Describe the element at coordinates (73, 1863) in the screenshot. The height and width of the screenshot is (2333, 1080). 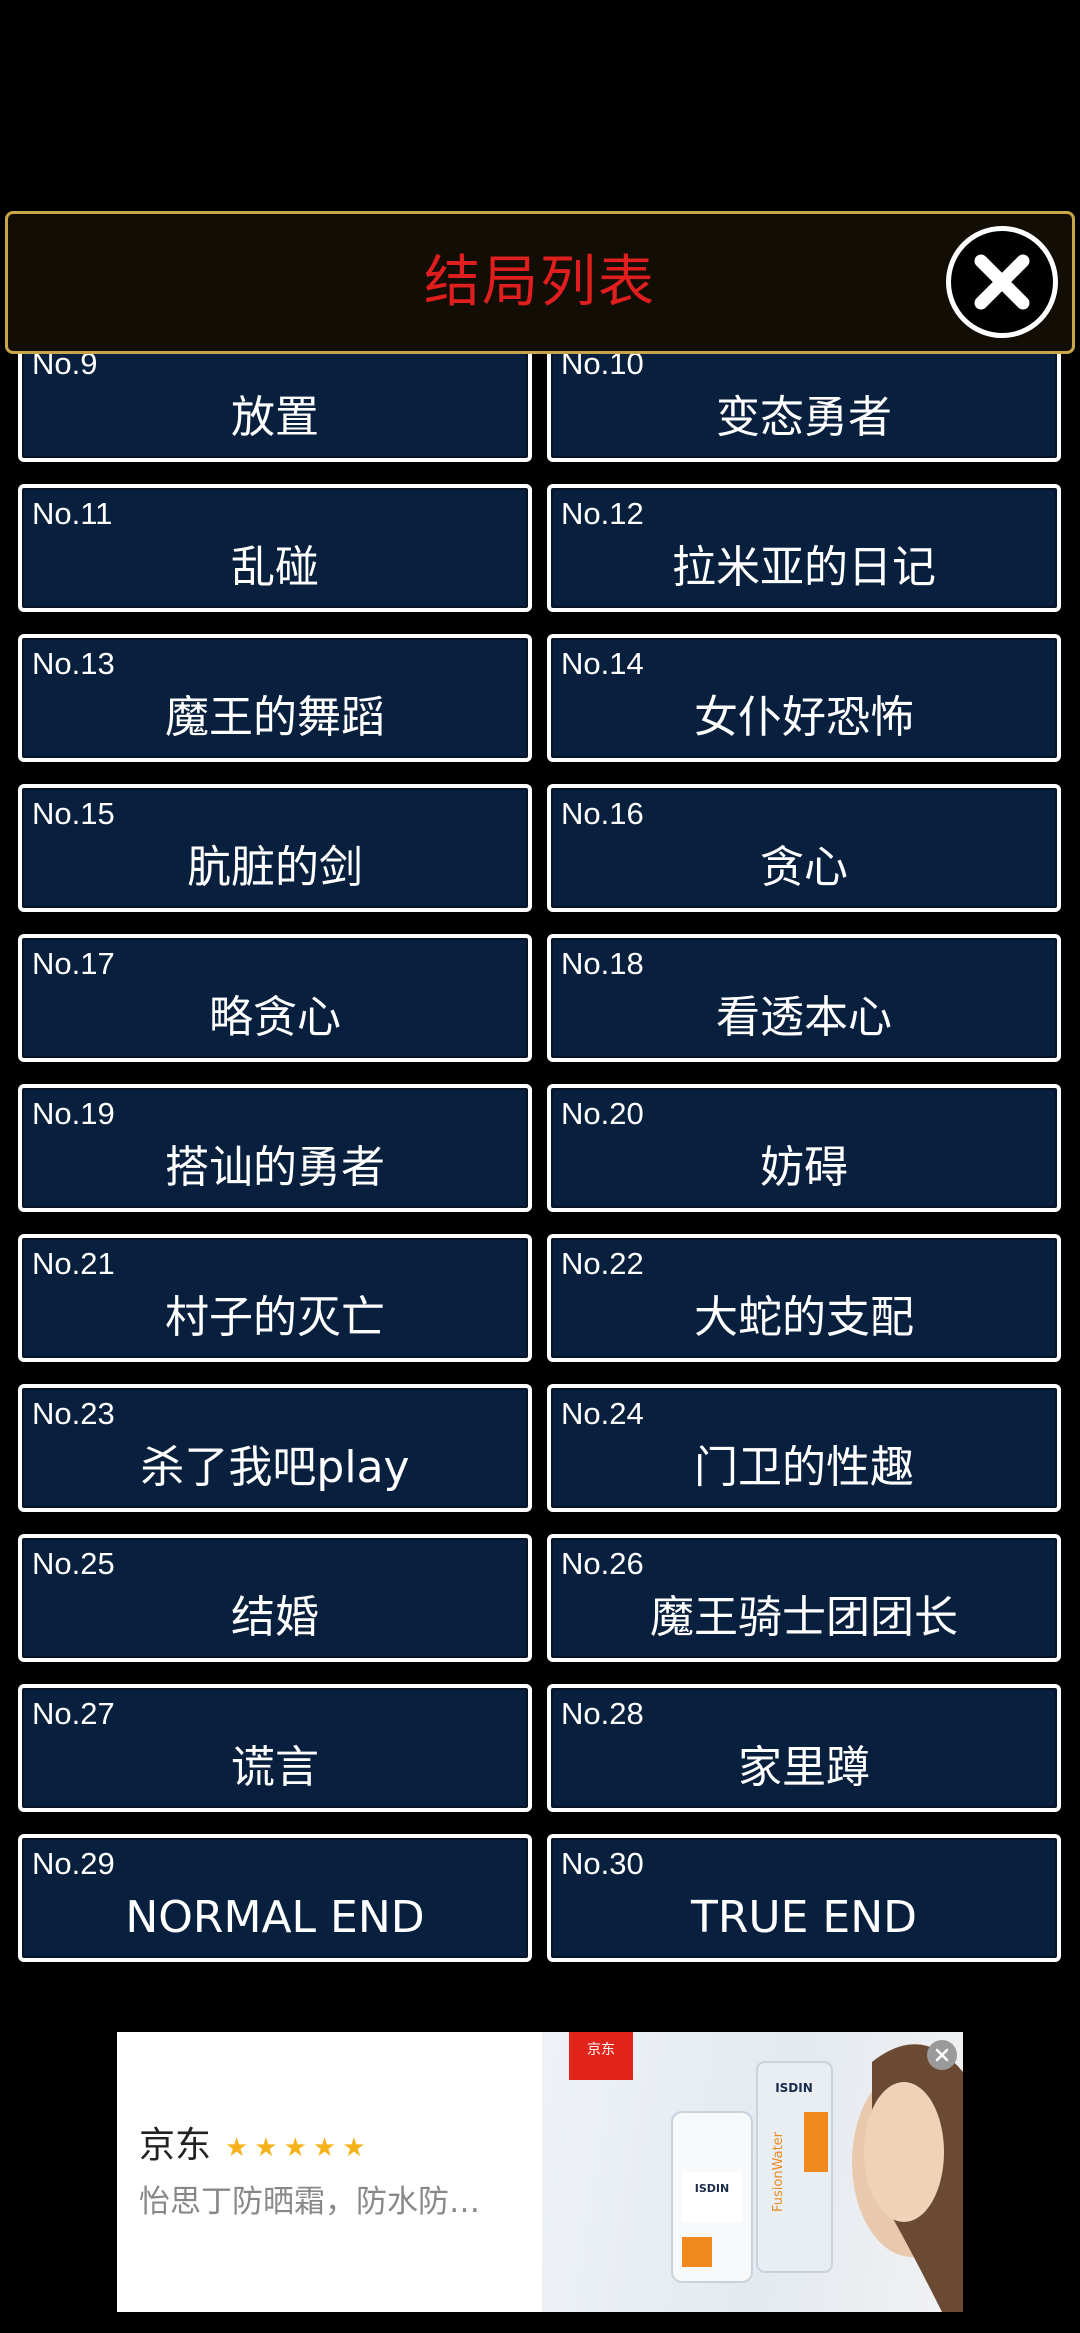
I see `ending-number: No.29` at that location.